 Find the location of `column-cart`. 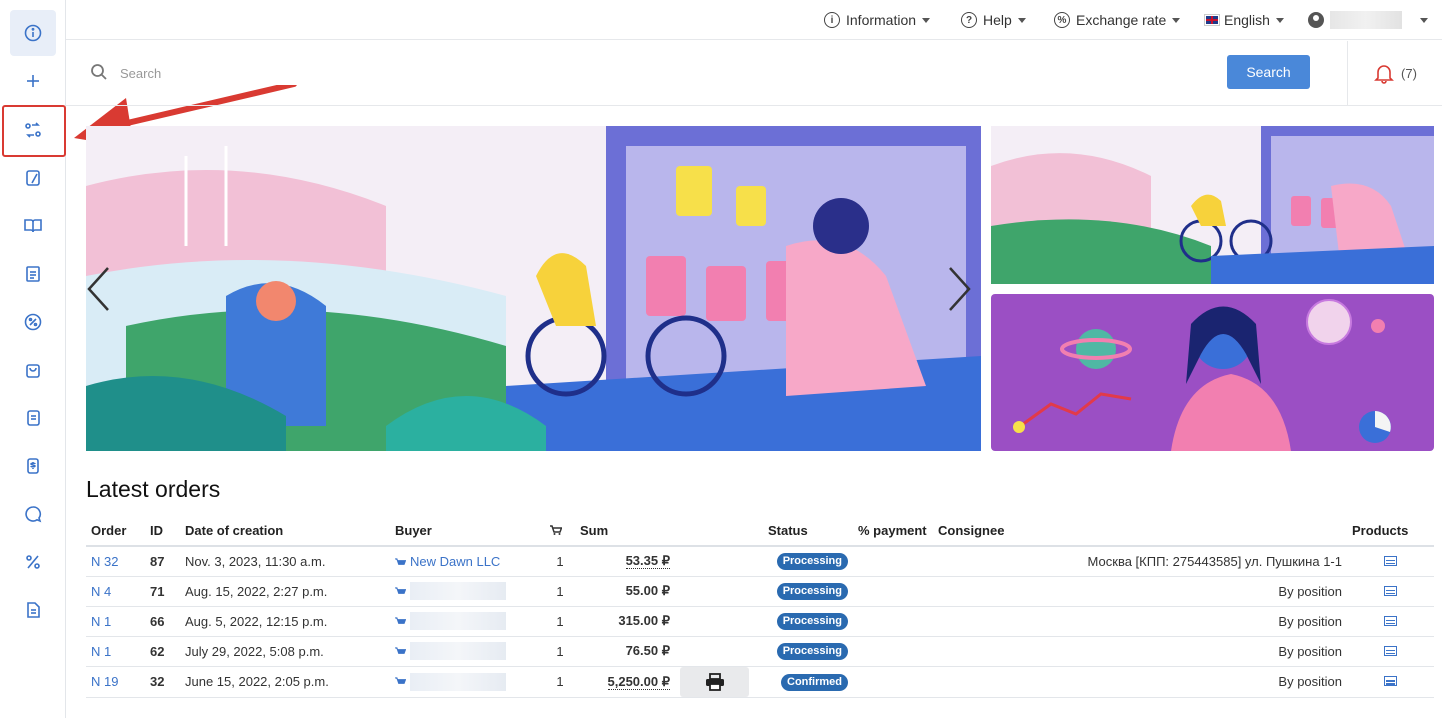

column-cart is located at coordinates (560, 531).